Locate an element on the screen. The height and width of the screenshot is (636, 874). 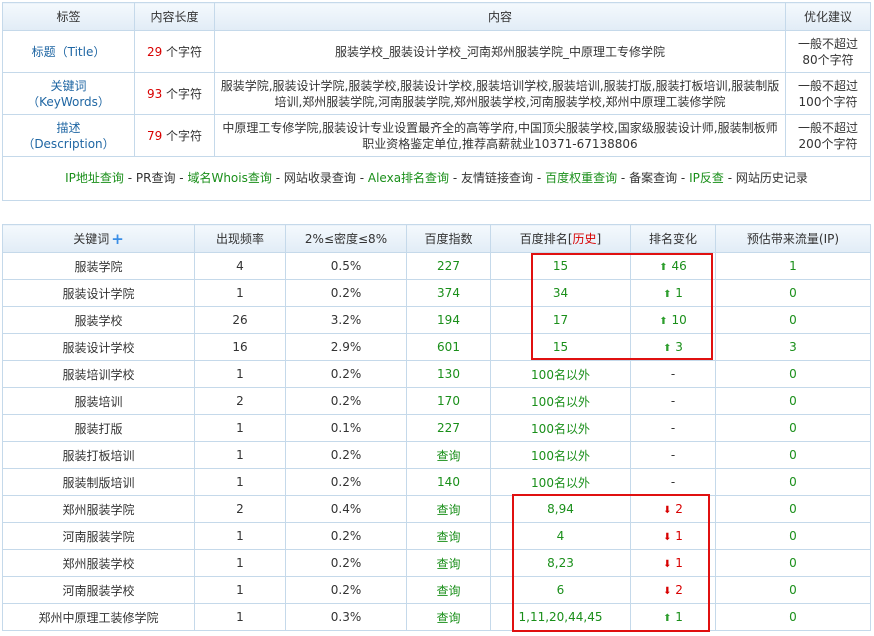
suggest-line: 80个字符 is located at coordinates (828, 59).